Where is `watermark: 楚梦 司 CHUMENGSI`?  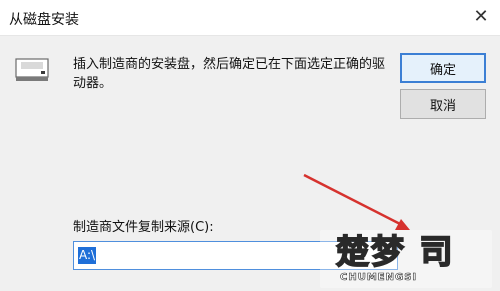 watermark: 楚梦 司 CHUMENGSI is located at coordinates (406, 259).